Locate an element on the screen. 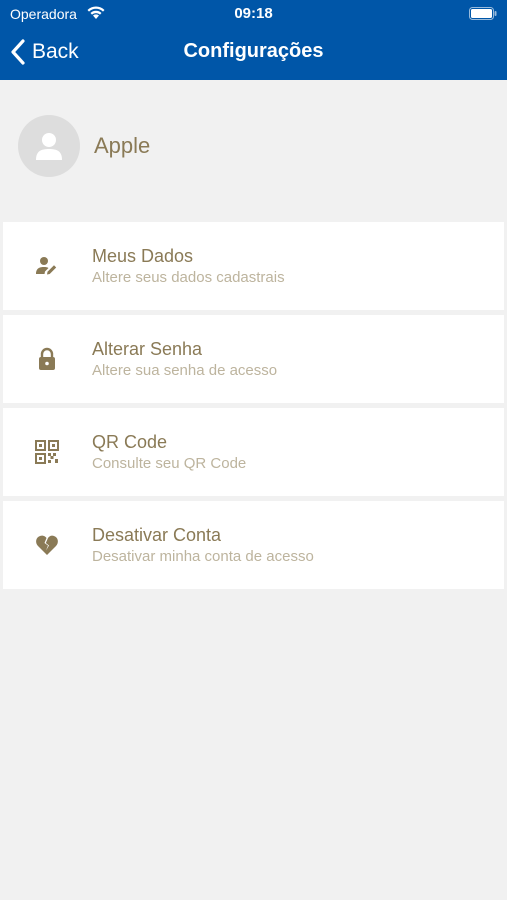 The image size is (507, 900). broken-heart-icon is located at coordinates (47, 545).